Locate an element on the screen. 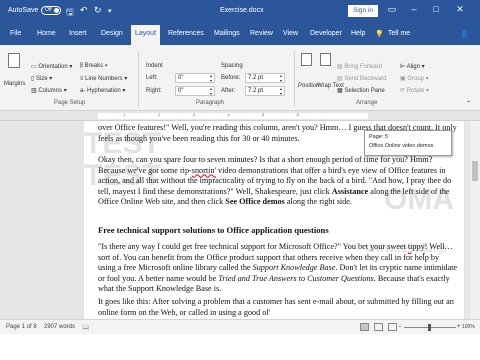 This screenshot has height=360, width=480. rotate-label: Rotate is located at coordinates (415, 91).